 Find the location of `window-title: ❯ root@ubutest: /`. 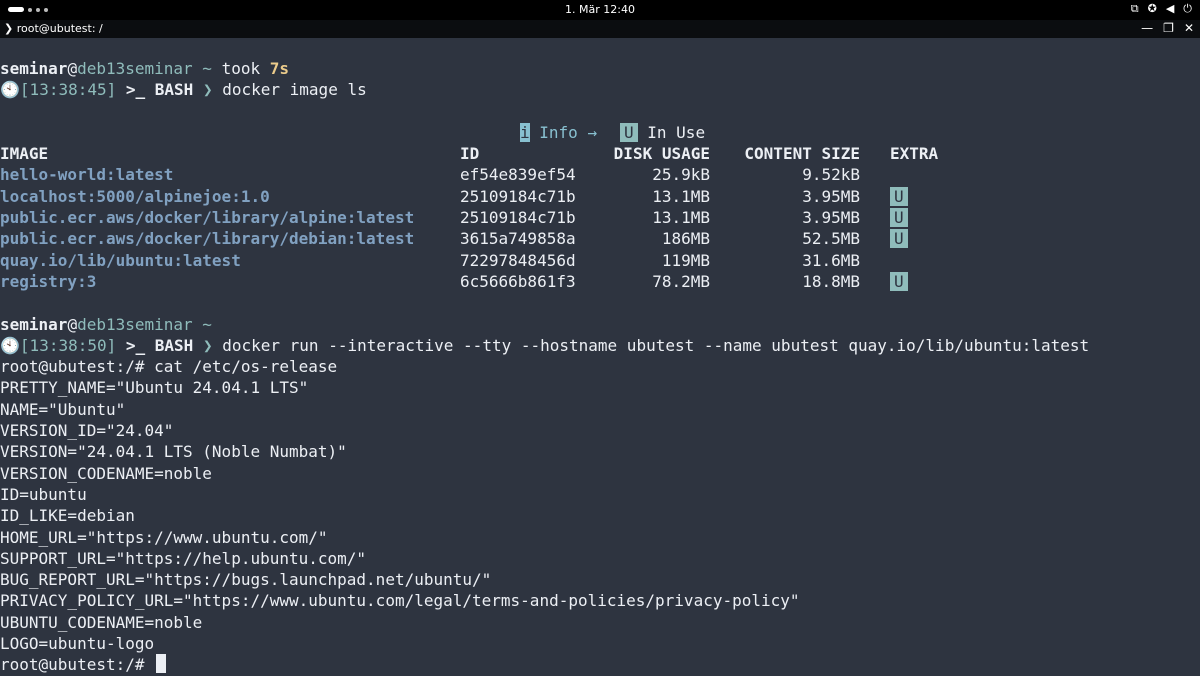

window-title: ❯ root@ubutest: / is located at coordinates (53, 28).